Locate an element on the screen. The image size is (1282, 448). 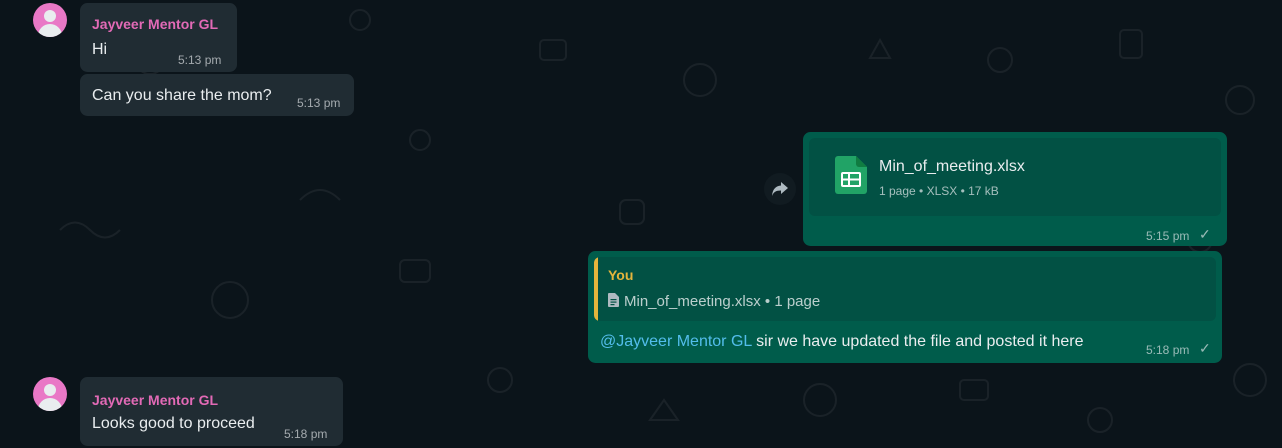
quote-text: Min_of_meeting.xlsx • 1 page is located at coordinates (714, 301).